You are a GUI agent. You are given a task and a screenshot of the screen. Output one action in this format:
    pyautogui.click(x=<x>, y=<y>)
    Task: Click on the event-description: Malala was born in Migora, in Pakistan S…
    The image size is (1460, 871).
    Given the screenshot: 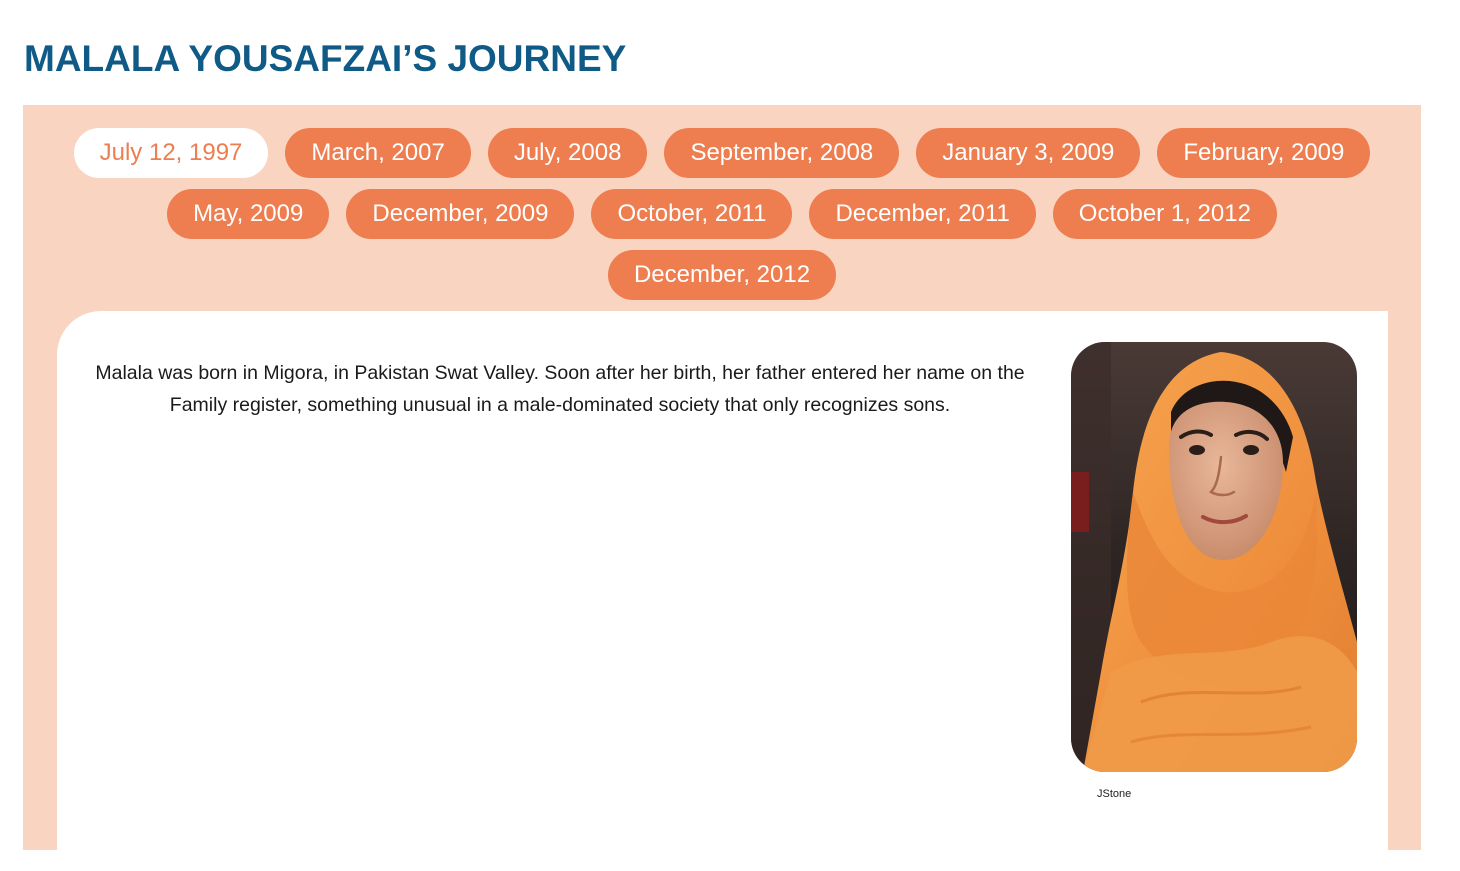 What is the action you would take?
    pyautogui.click(x=560, y=389)
    